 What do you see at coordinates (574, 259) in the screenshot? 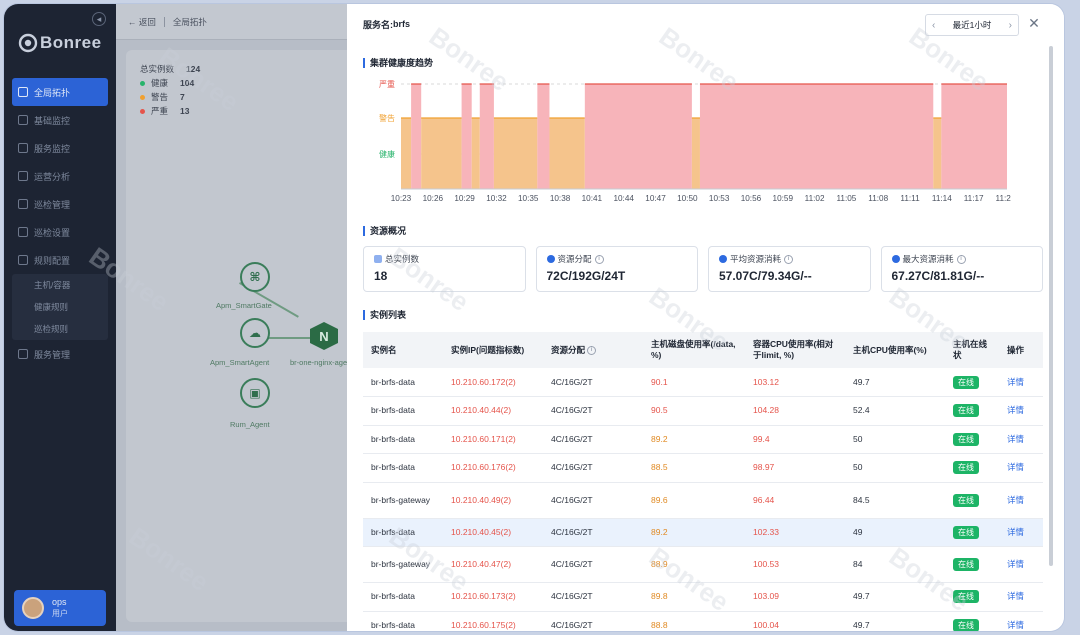
I see `resource-label: 资源分配` at bounding box center [574, 259].